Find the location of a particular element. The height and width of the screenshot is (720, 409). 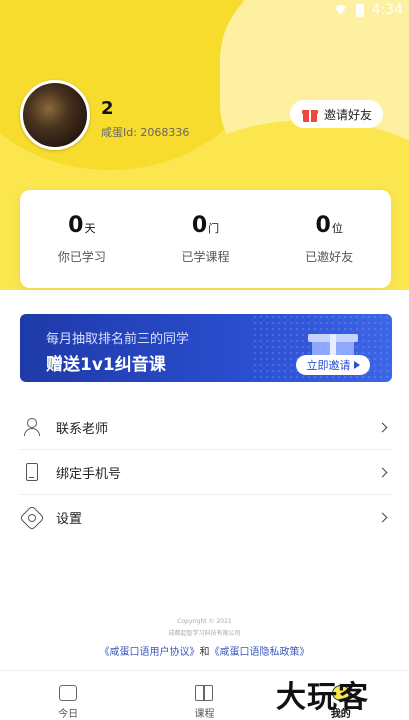

menu-item-label: 联系老师 is located at coordinates (82, 429).